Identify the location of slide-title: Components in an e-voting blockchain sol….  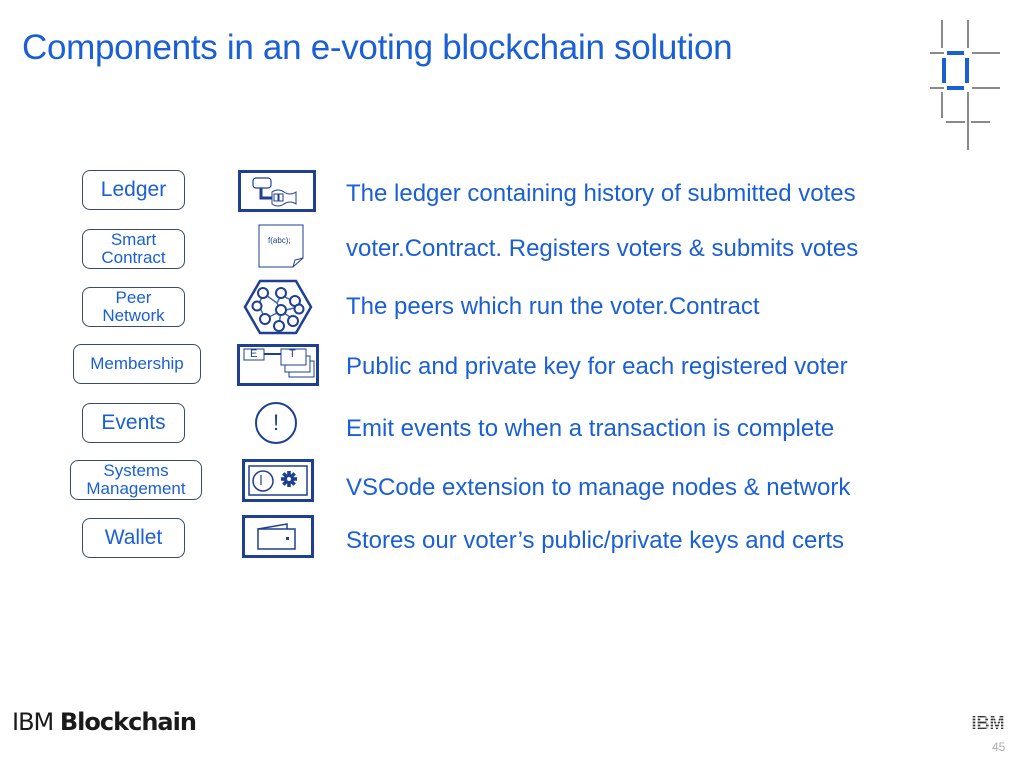
(377, 47).